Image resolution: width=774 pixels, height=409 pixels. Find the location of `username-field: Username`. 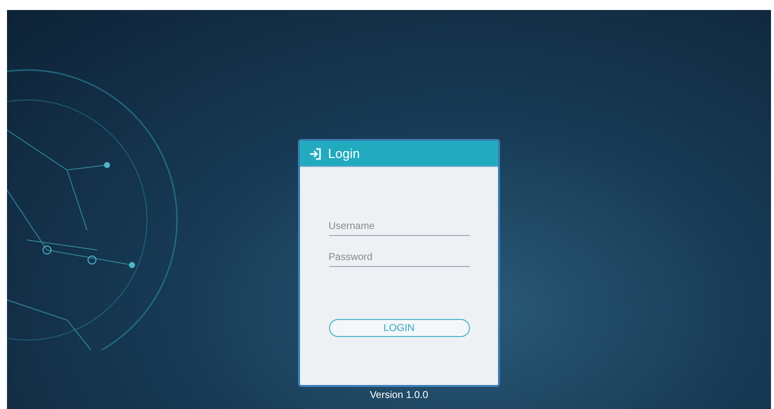

username-field: Username is located at coordinates (399, 227).